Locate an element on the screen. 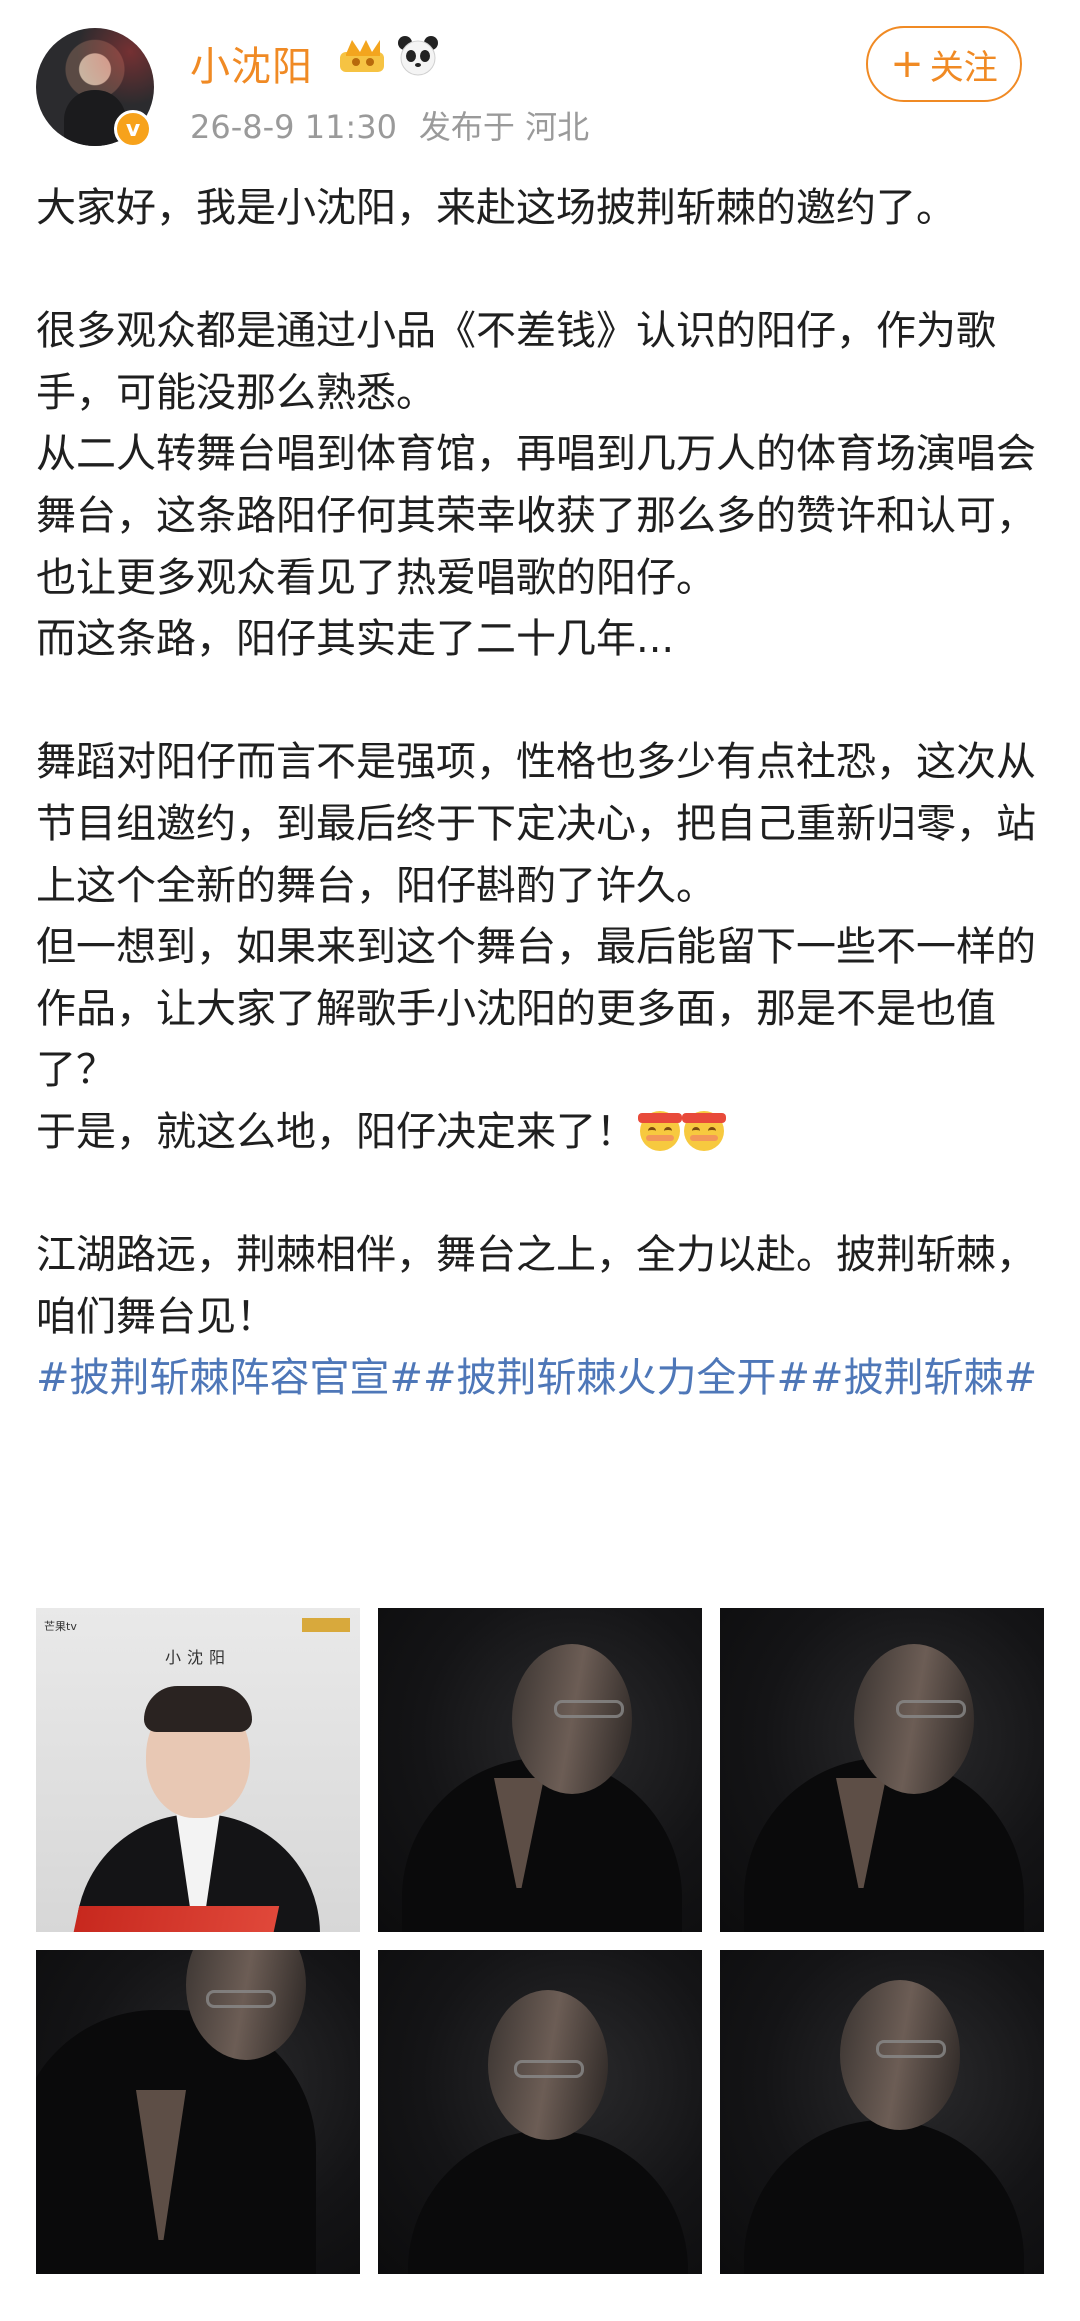  poster-tag is located at coordinates (326, 1625).